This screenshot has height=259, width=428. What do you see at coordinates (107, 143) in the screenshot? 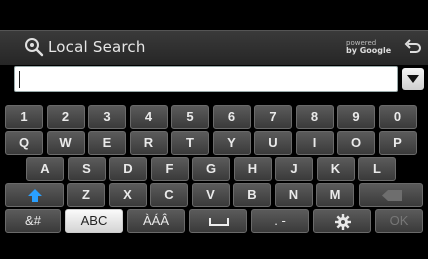
I see `key-e: E` at bounding box center [107, 143].